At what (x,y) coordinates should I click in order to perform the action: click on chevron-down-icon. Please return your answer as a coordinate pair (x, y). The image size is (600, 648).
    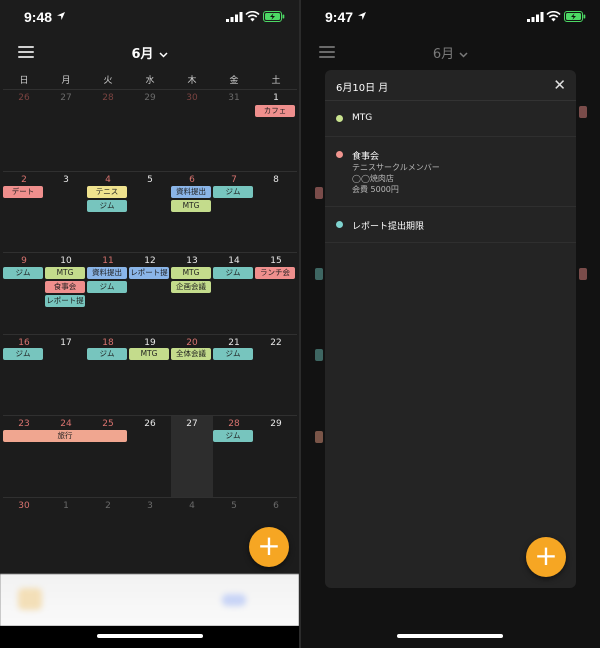
    Looking at the image, I should click on (163, 54).